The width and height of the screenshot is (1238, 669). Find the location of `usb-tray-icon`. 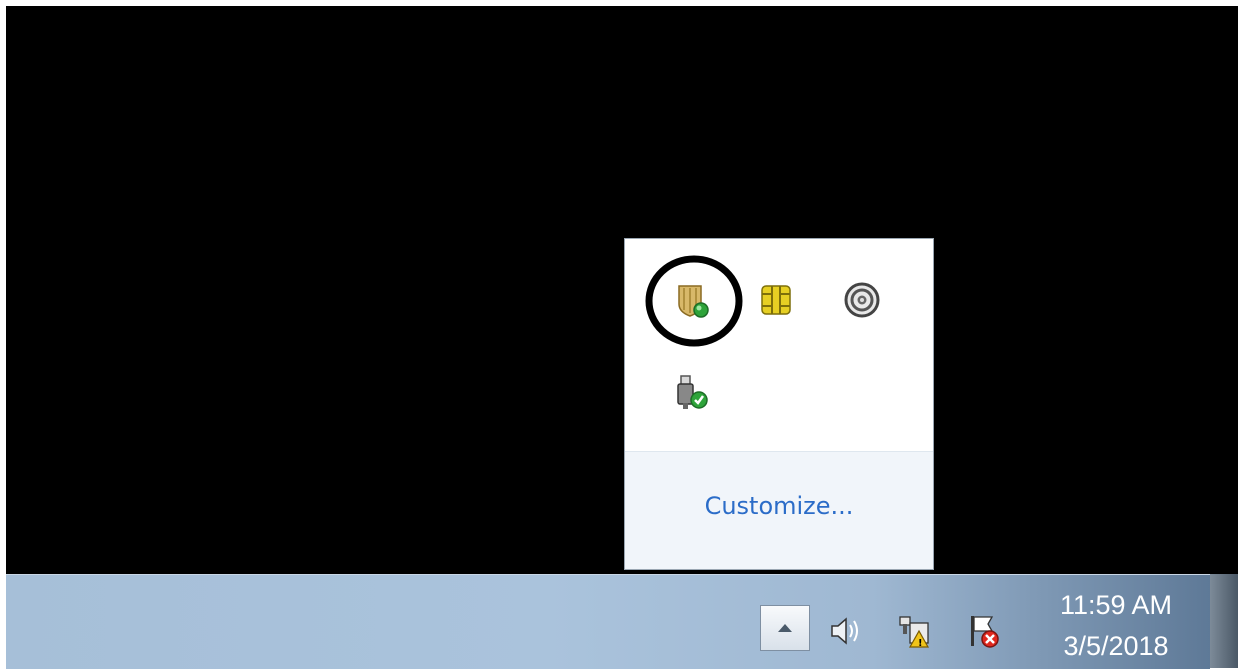

usb-tray-icon is located at coordinates (691, 392).